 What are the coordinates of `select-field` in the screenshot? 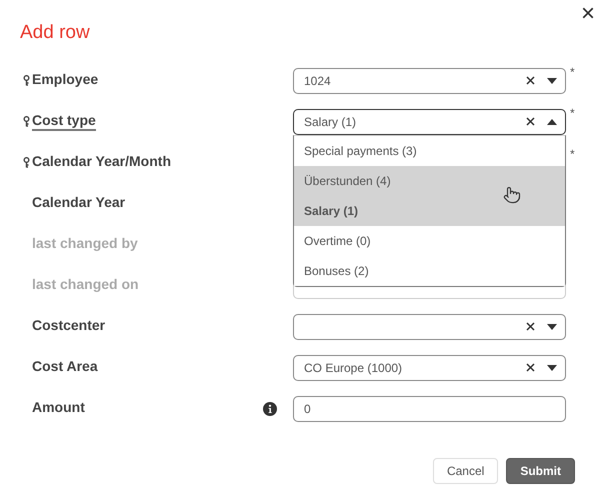 It's located at (429, 327).